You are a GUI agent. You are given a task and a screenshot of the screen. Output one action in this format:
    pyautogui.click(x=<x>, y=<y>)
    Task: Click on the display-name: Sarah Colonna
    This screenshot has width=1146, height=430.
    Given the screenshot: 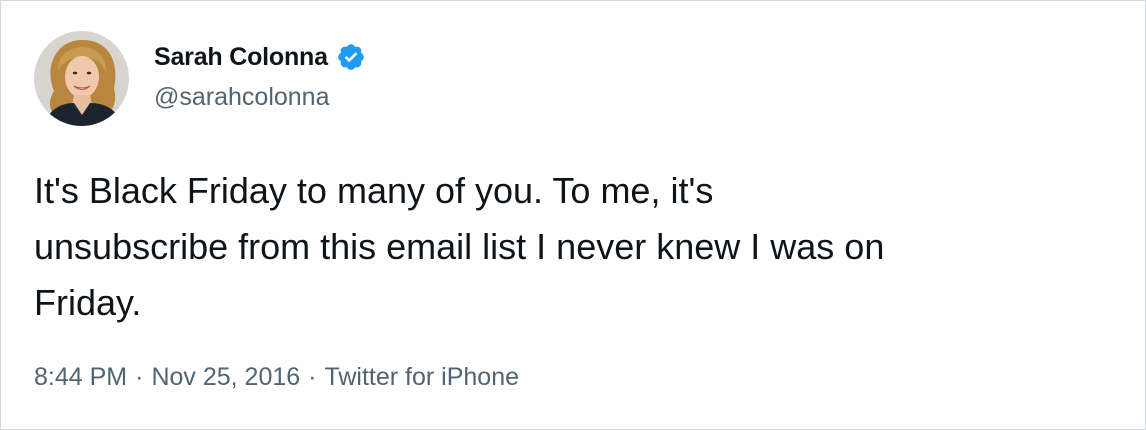 What is the action you would take?
    pyautogui.click(x=241, y=57)
    